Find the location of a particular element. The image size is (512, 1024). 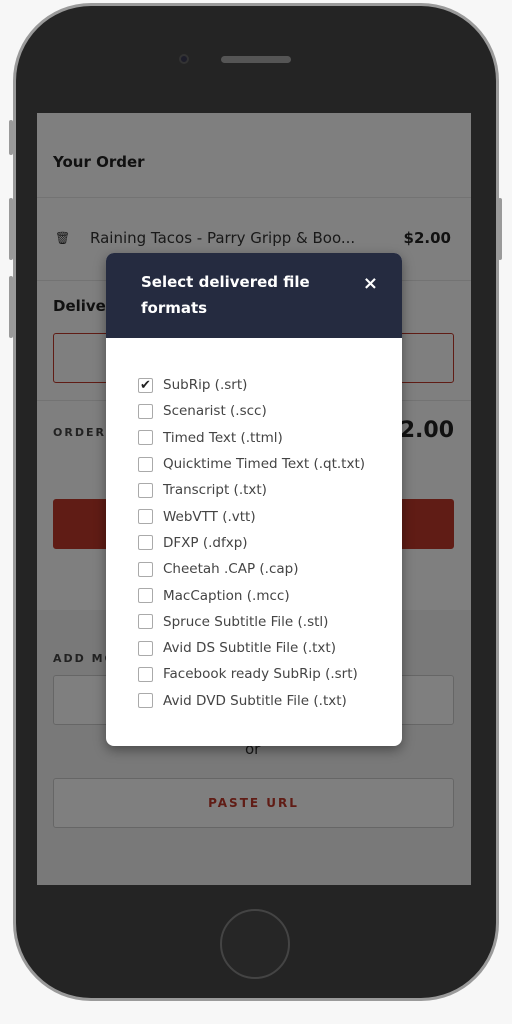

format-option: Facebook ready SubRip (.srt) is located at coordinates (270, 674).